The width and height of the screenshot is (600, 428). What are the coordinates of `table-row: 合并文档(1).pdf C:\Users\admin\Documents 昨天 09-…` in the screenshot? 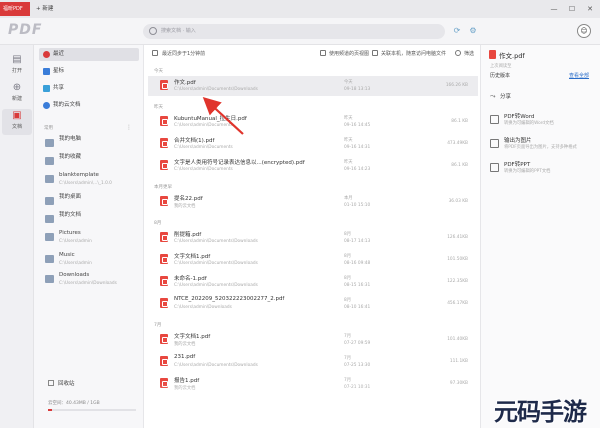 It's located at (313, 144).